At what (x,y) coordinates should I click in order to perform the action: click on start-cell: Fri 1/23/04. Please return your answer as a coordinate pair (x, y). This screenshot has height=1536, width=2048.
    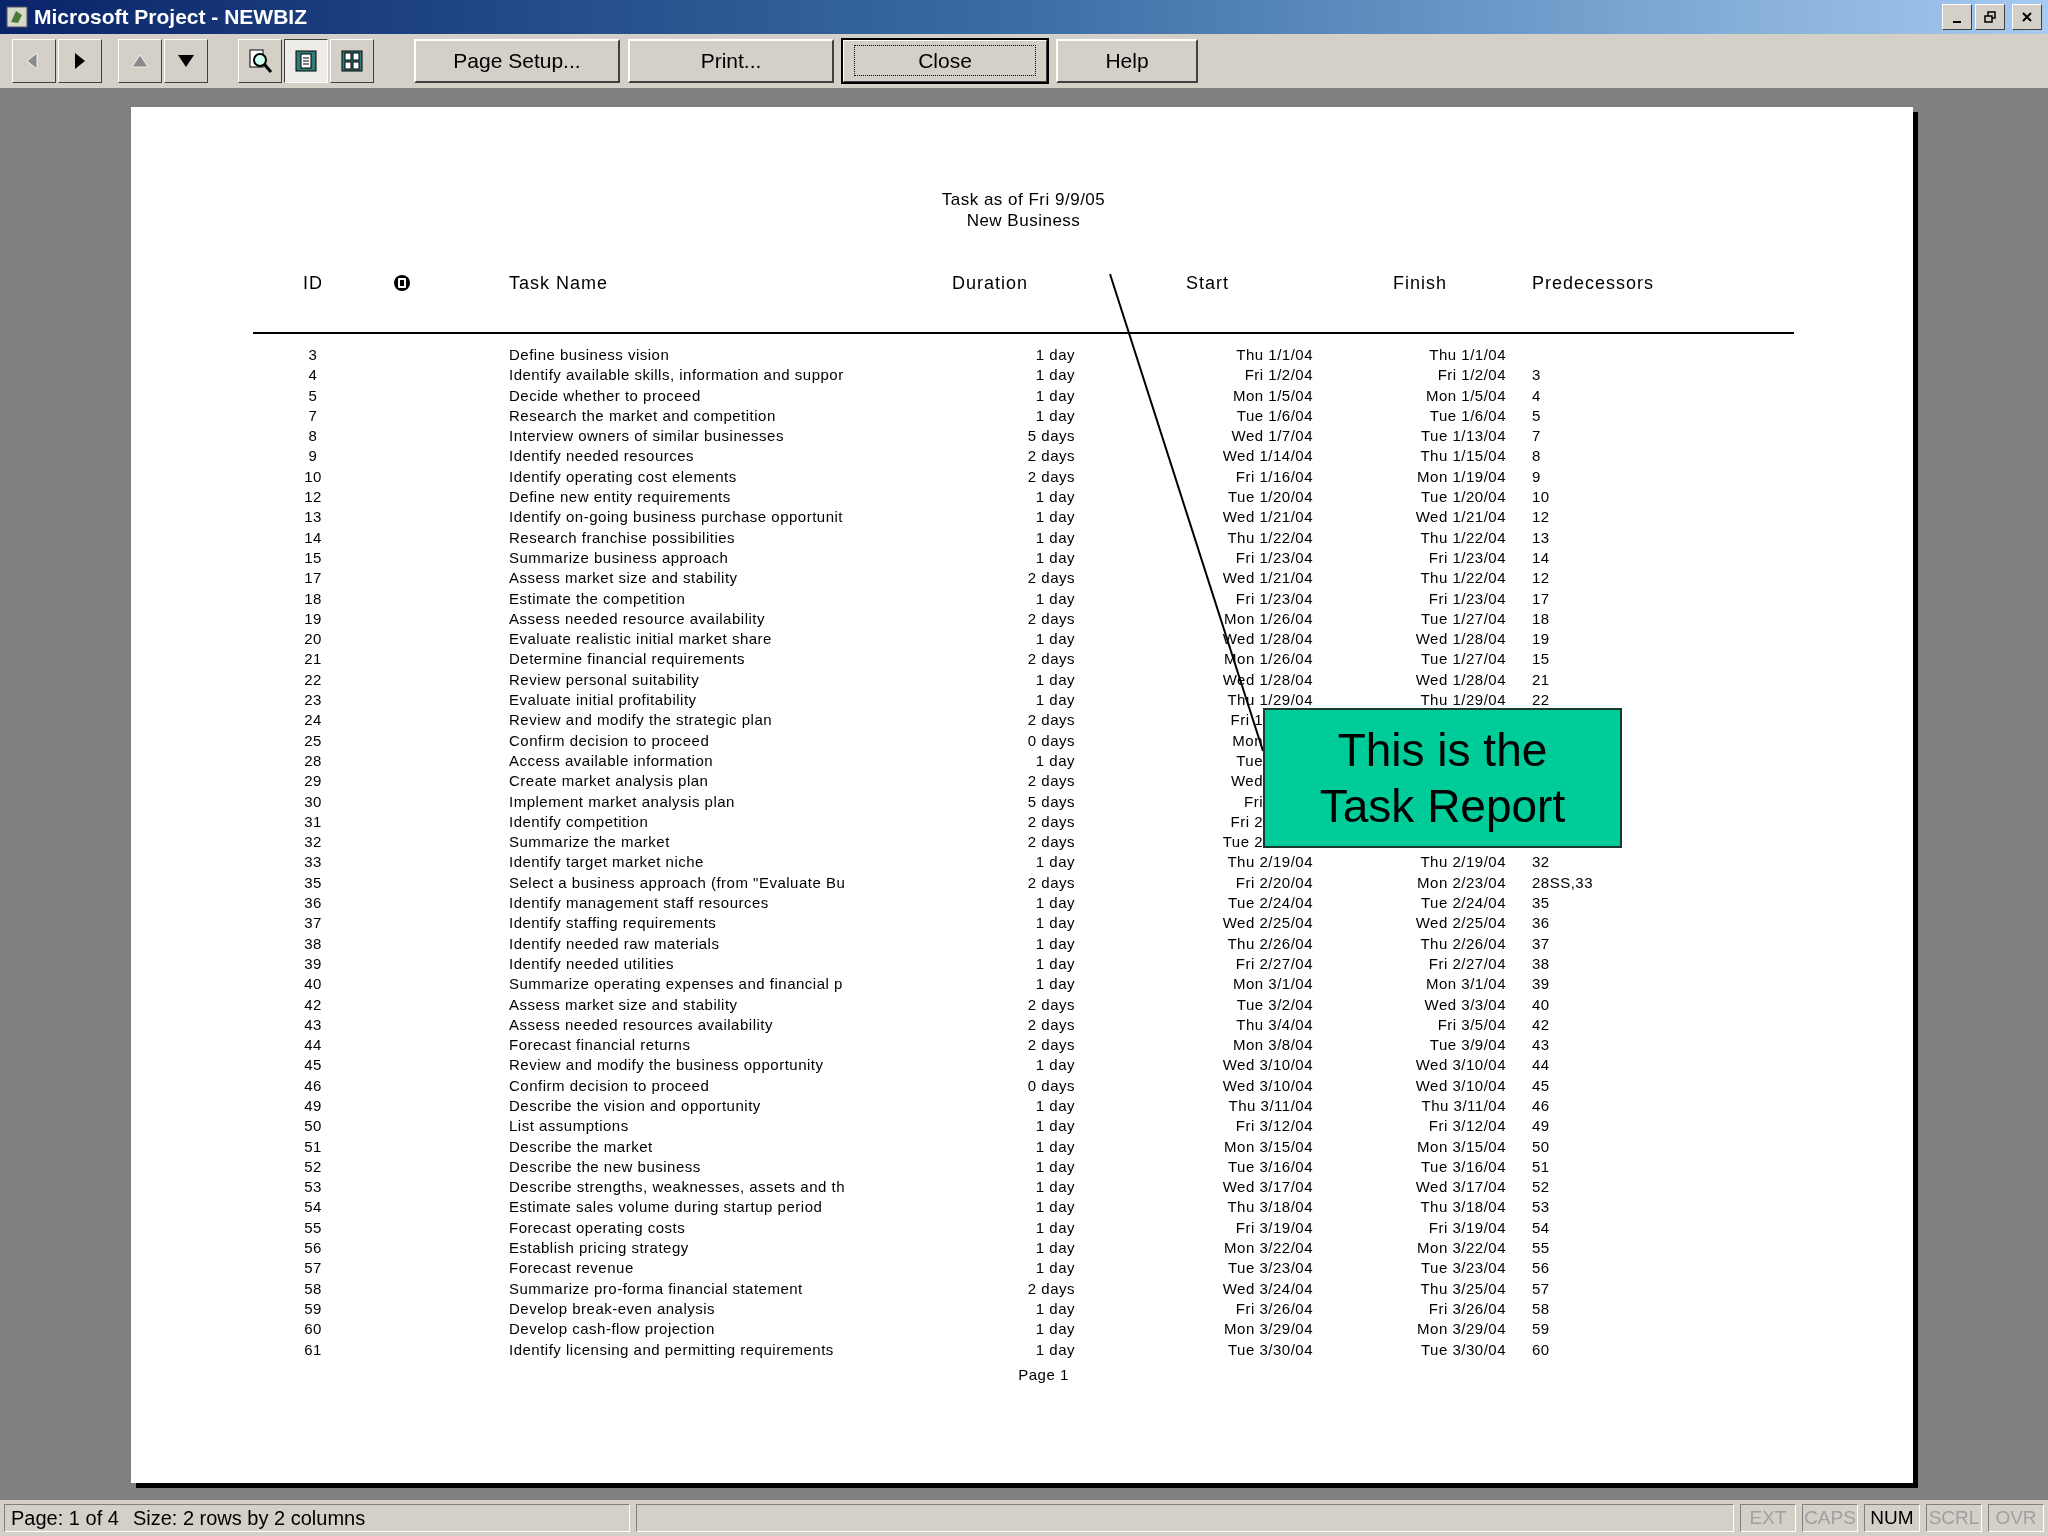
    Looking at the image, I should click on (1274, 557).